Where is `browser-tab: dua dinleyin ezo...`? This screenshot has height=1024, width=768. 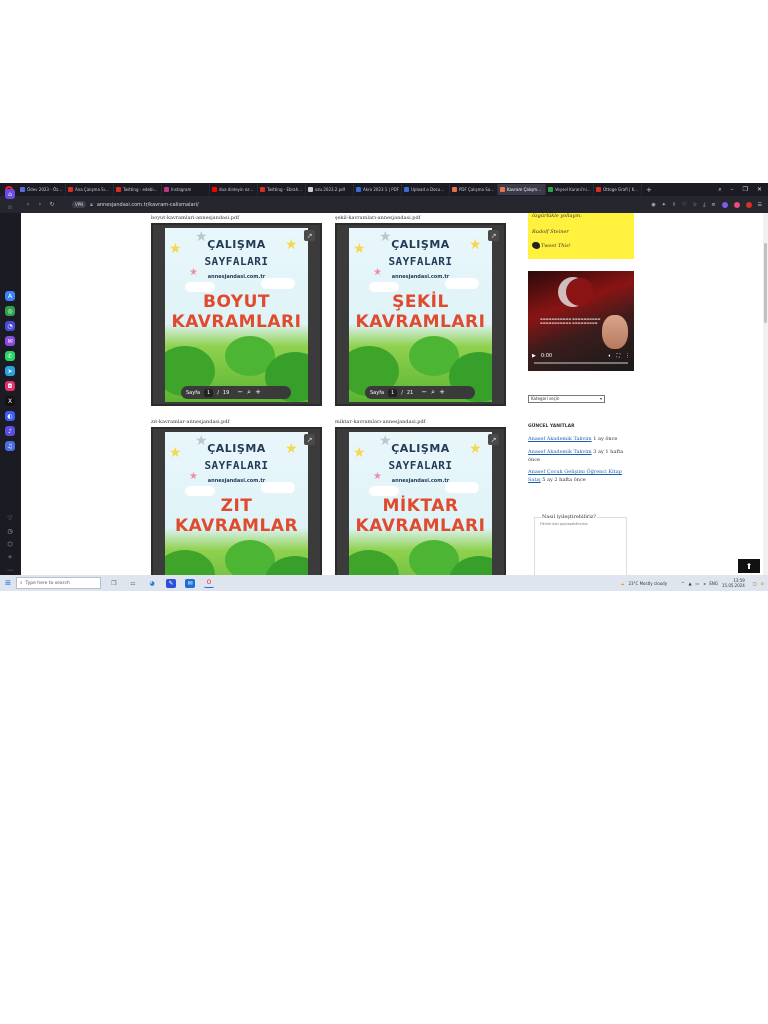
browser-tab: dua dinleyin ezo... is located at coordinates (234, 189).